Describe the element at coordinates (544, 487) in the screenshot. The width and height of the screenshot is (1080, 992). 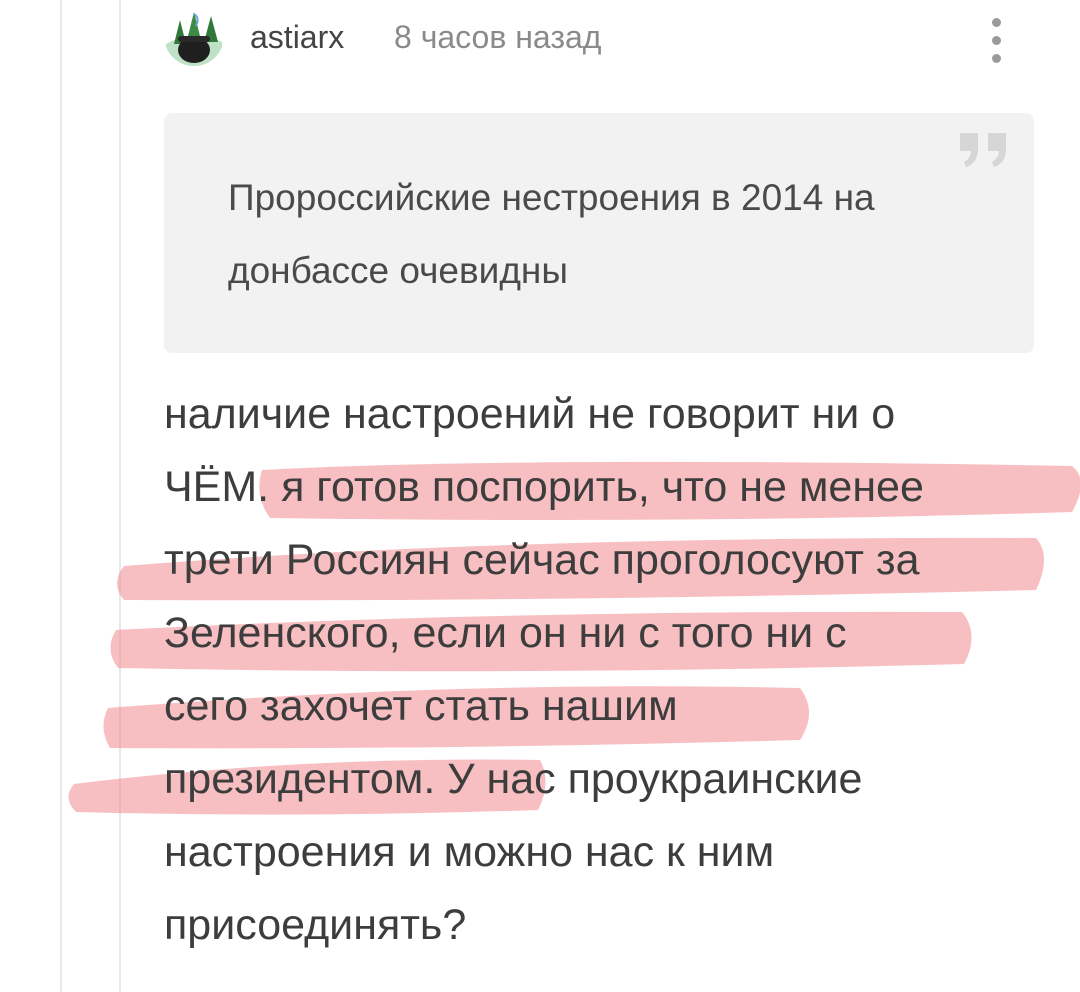
I see `comment-line: ЧЁМ. я готов поспорить, что не менее` at that location.